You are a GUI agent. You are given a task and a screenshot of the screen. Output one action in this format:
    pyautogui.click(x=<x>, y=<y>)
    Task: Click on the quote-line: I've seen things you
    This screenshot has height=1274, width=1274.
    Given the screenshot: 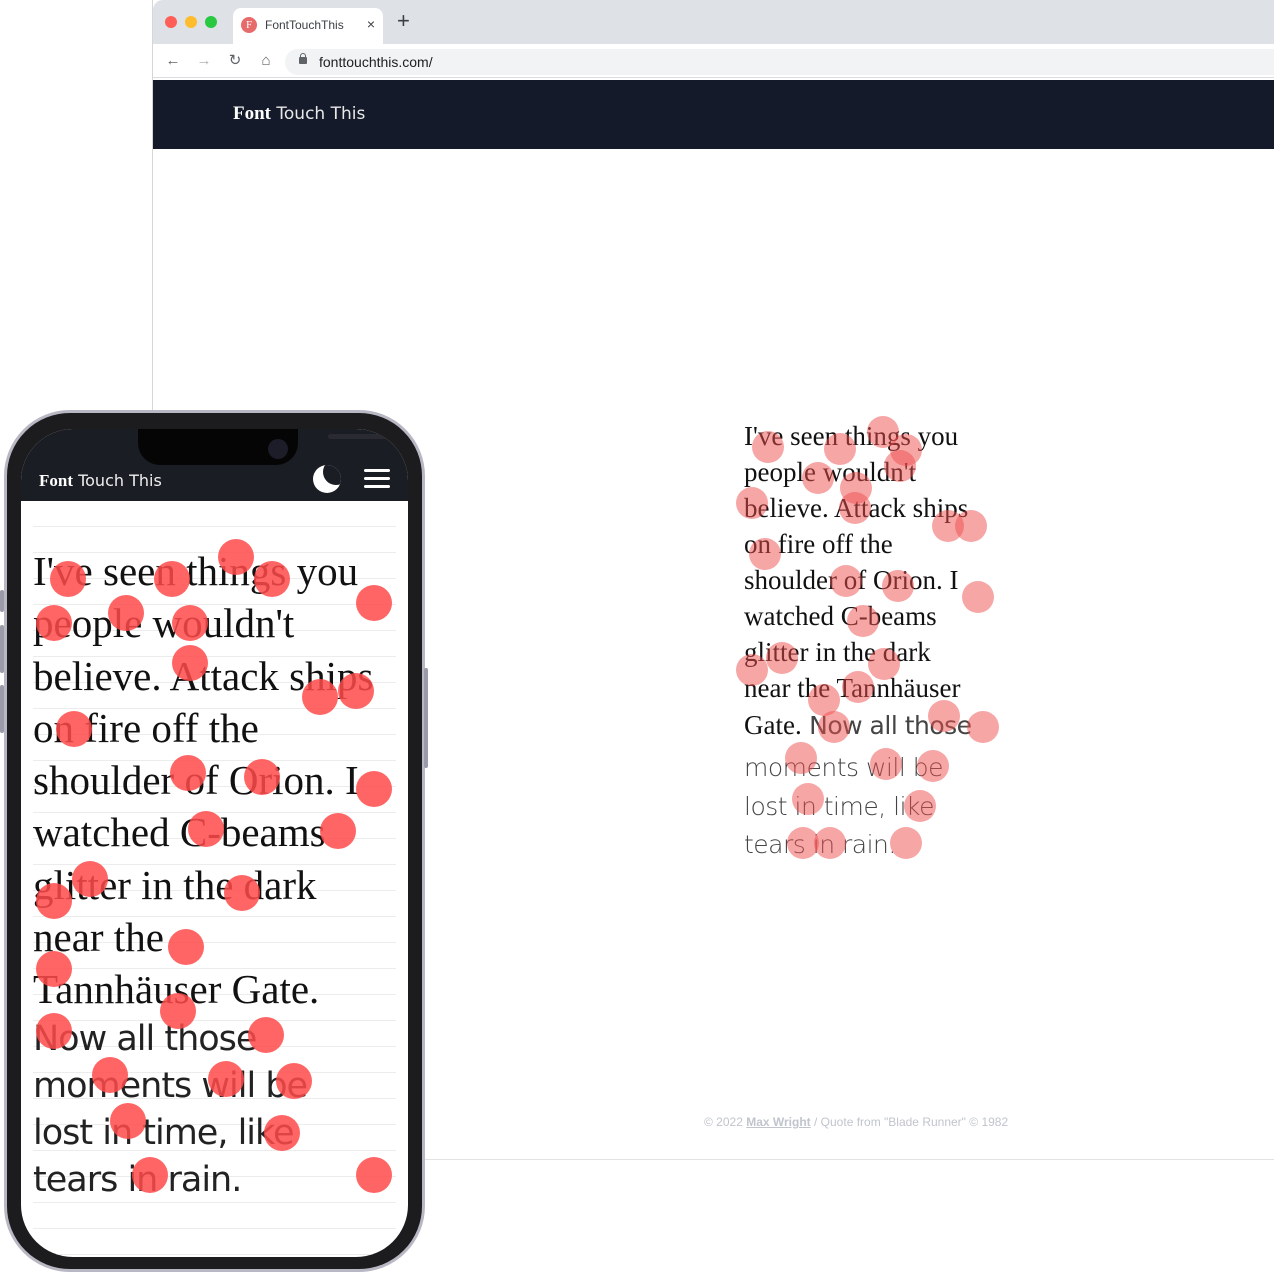 What is the action you would take?
    pyautogui.click(x=851, y=436)
    